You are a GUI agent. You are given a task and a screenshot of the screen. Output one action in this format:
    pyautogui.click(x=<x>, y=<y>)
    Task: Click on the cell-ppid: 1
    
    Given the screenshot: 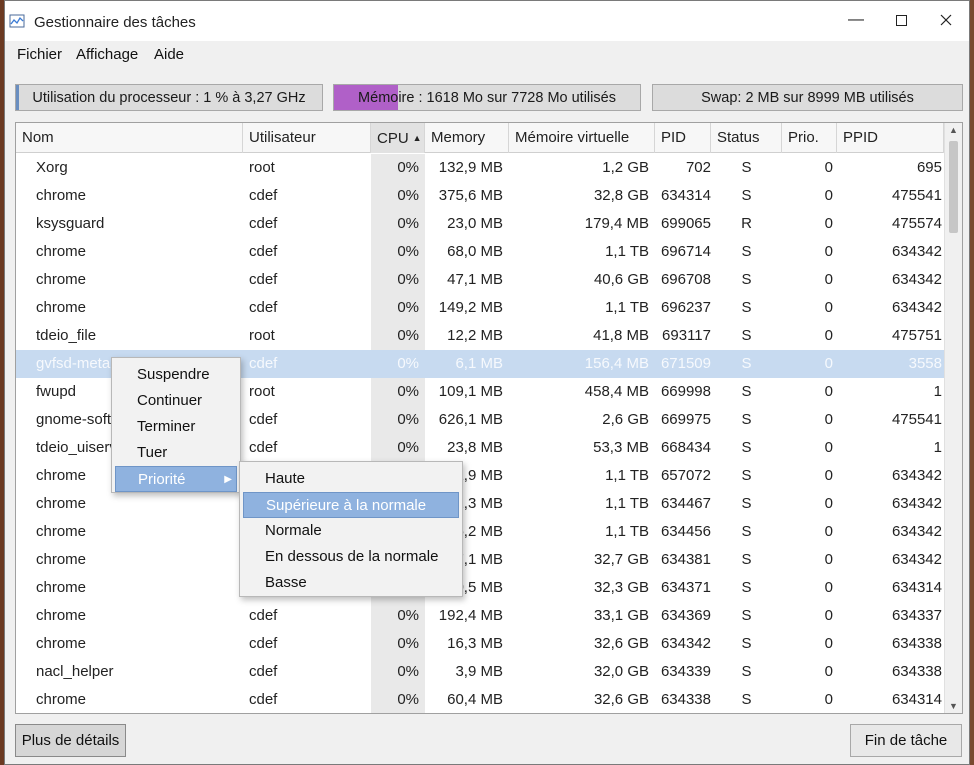 What is the action you would take?
    pyautogui.click(x=937, y=391)
    